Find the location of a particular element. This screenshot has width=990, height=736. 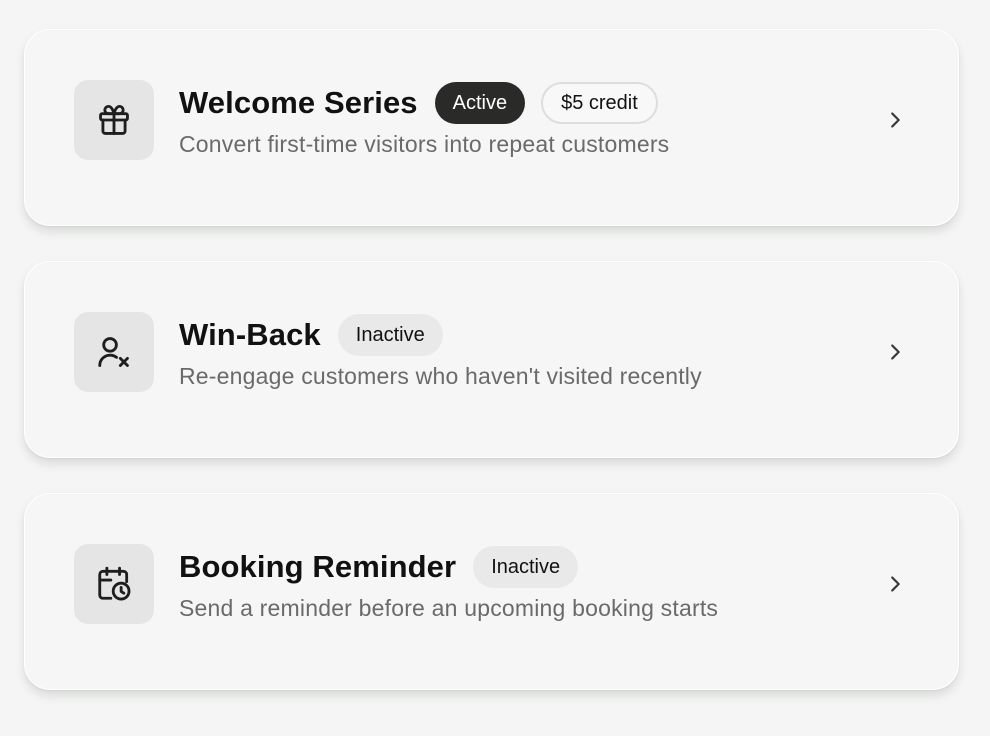

automation-title: Booking Reminder is located at coordinates (318, 566).